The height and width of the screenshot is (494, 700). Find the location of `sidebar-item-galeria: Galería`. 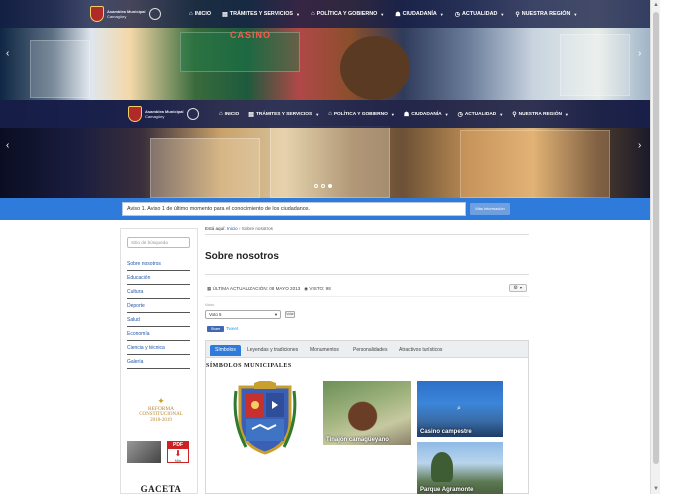

sidebar-item-galeria: Galería is located at coordinates (158, 362).